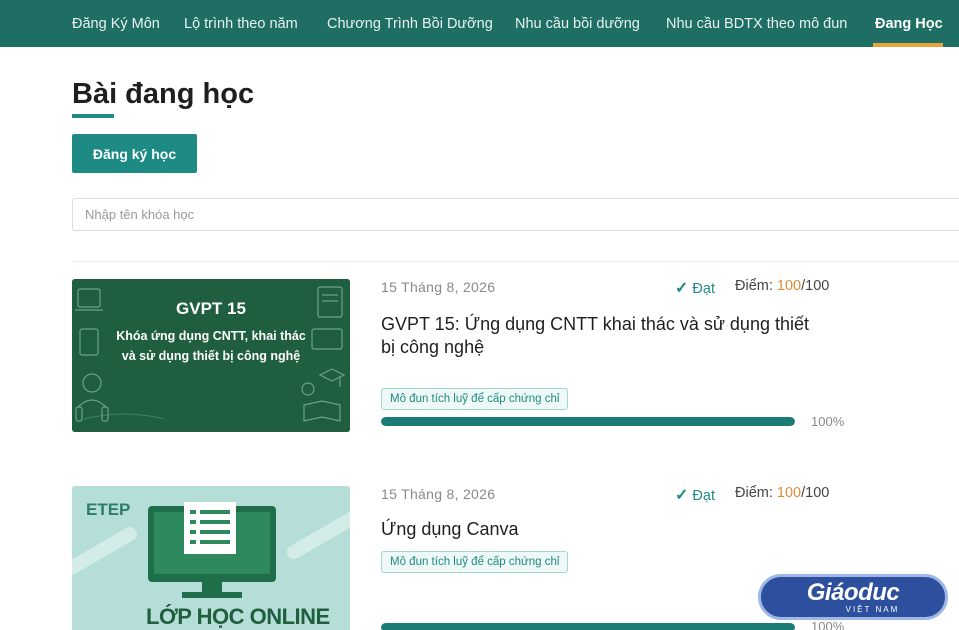 The height and width of the screenshot is (630, 959). I want to click on thumbnail-heading: GVPT 15, so click(211, 308).